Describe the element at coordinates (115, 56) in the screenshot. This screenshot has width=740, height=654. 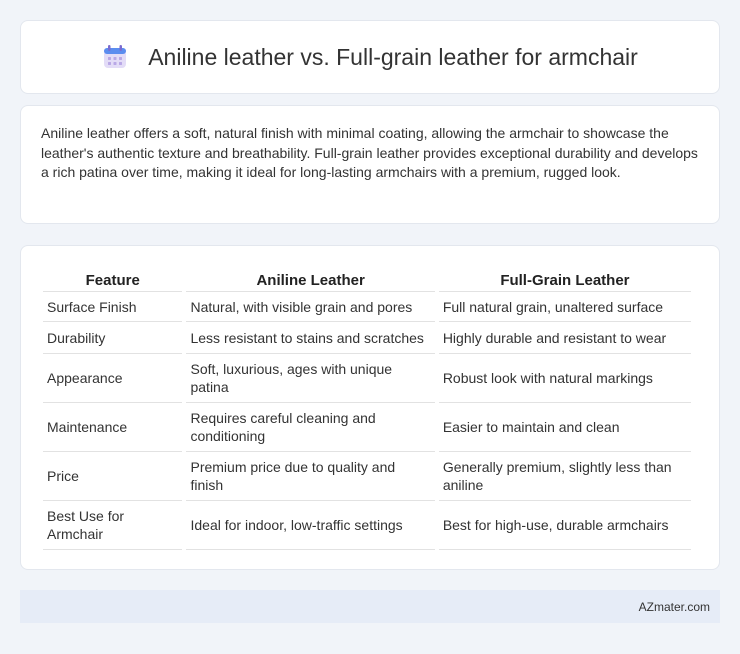
I see `calendar-icon` at that location.